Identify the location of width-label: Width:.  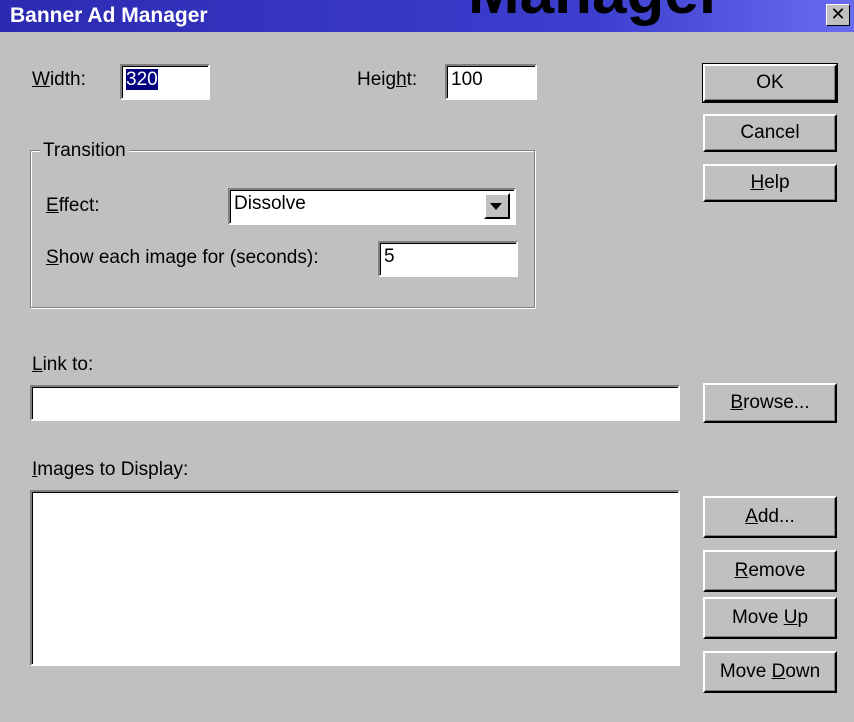
(59, 79).